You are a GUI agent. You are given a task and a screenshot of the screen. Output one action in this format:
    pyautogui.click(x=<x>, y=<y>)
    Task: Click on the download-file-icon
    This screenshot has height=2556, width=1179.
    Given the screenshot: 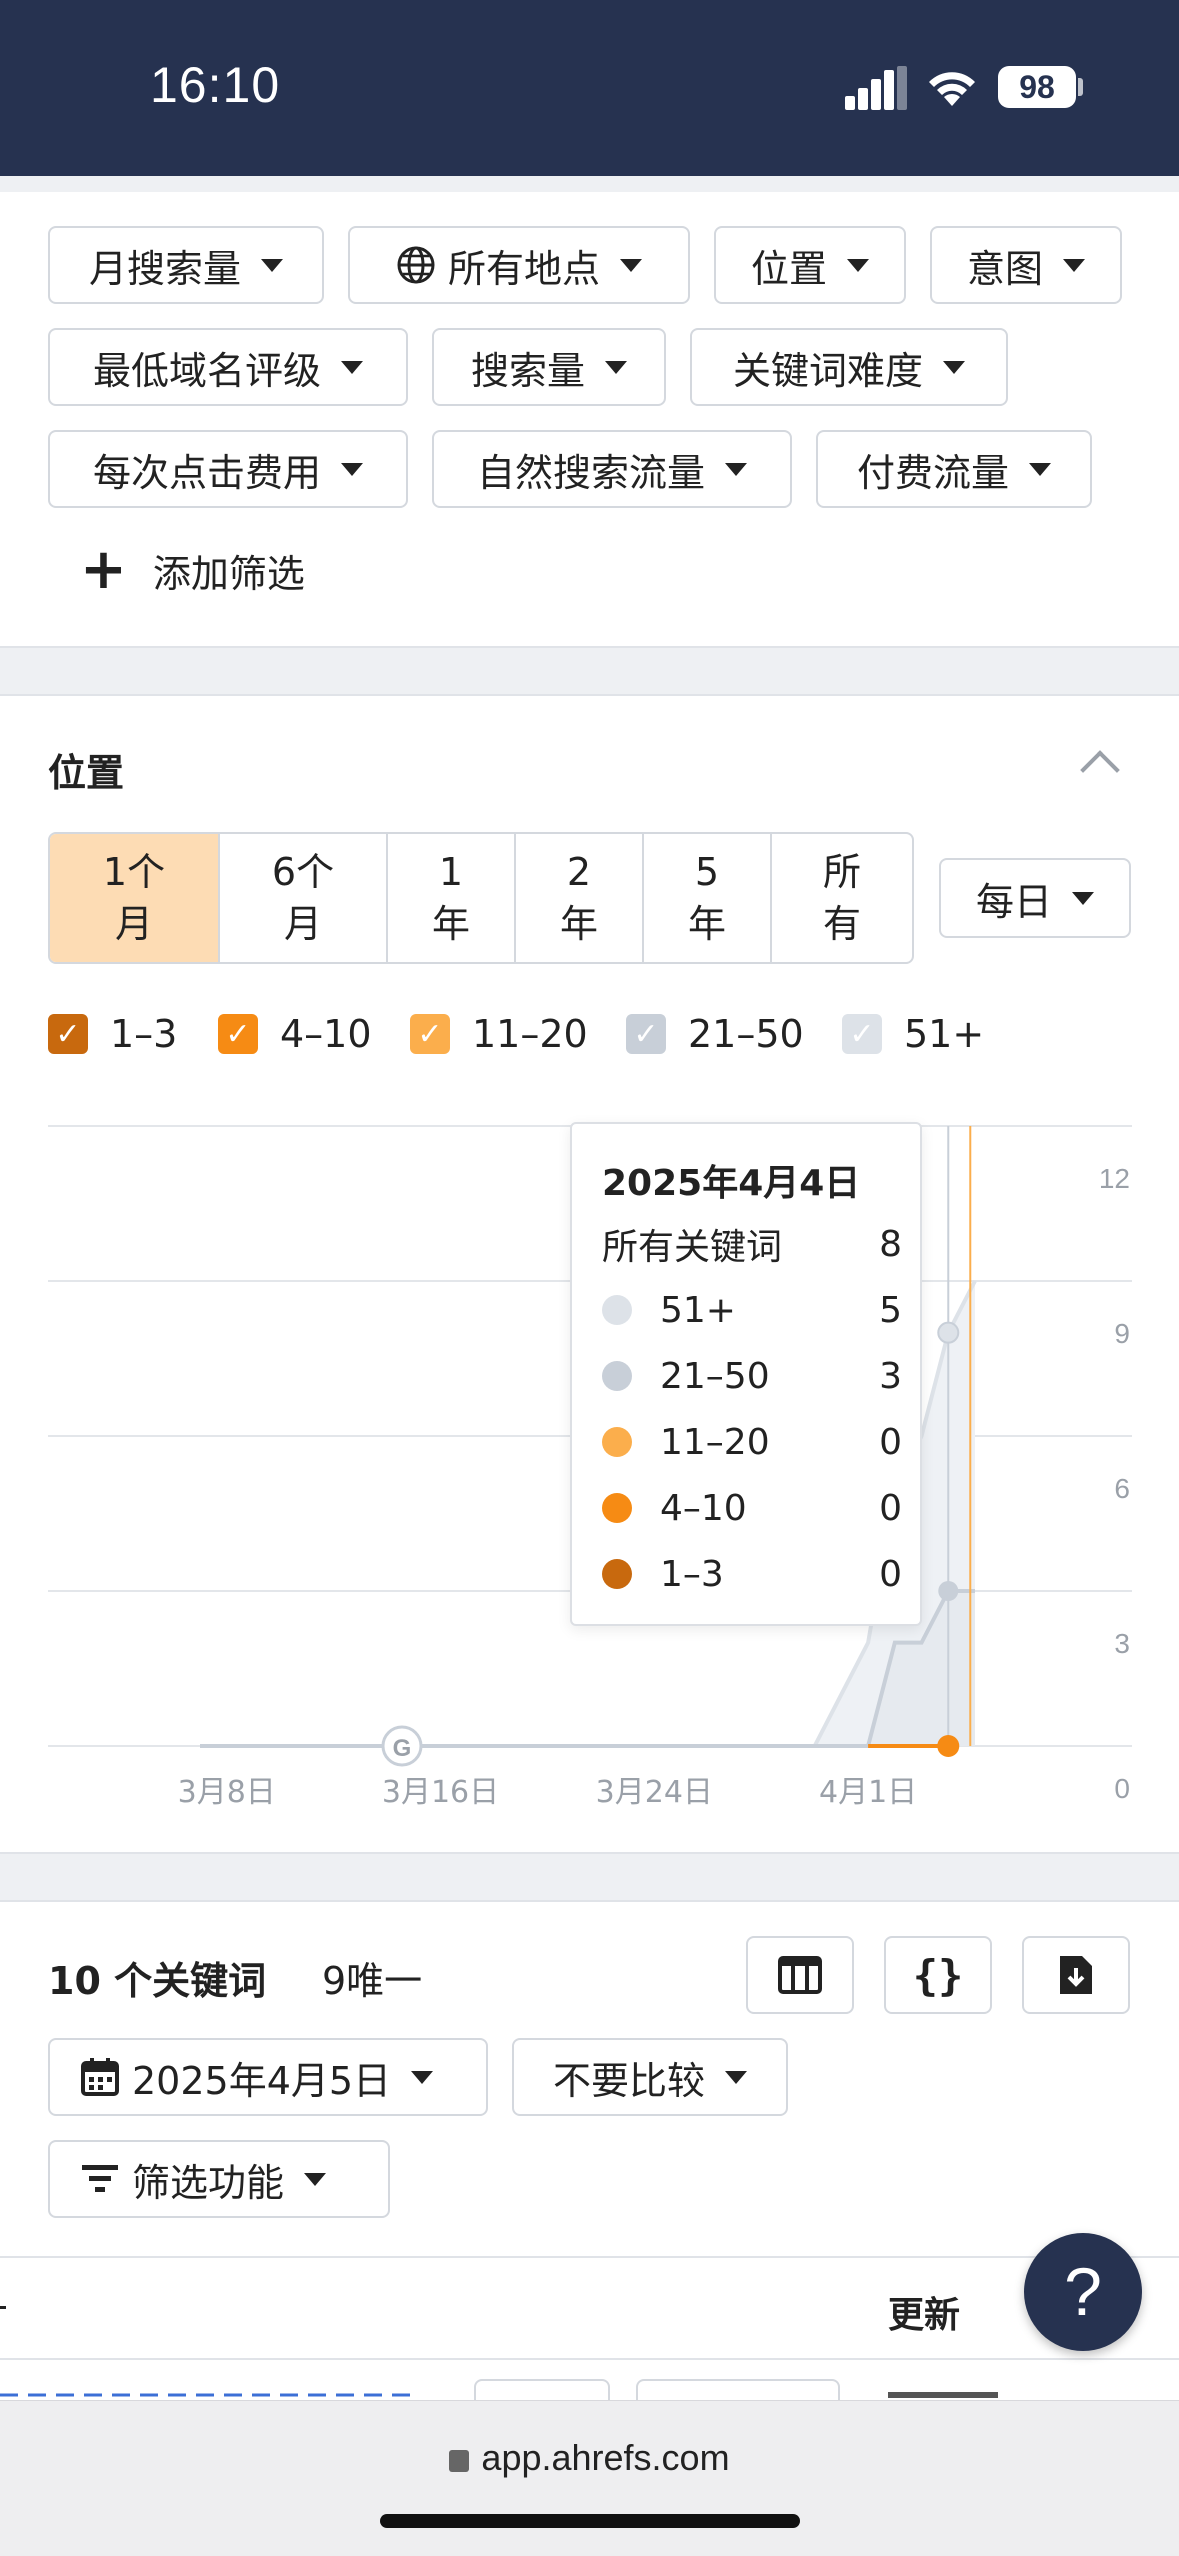 What is the action you would take?
    pyautogui.click(x=1076, y=1975)
    